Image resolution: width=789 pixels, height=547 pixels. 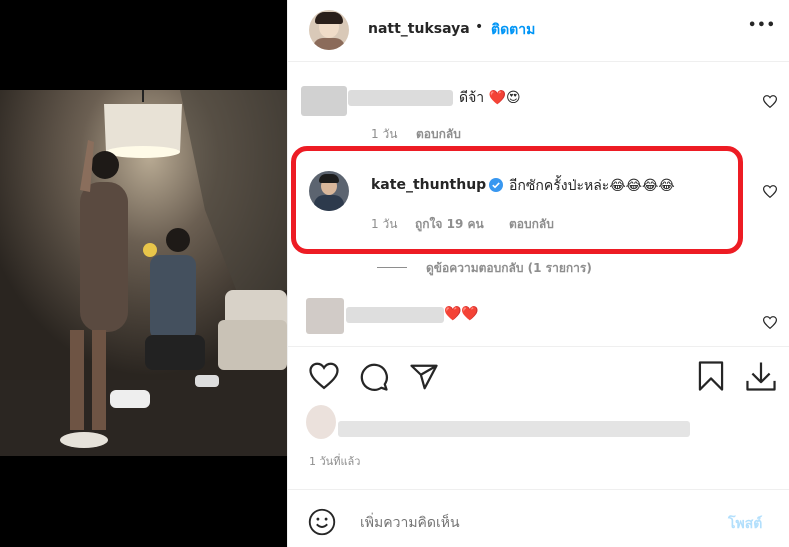 What do you see at coordinates (538, 346) in the screenshot?
I see `action-bar` at bounding box center [538, 346].